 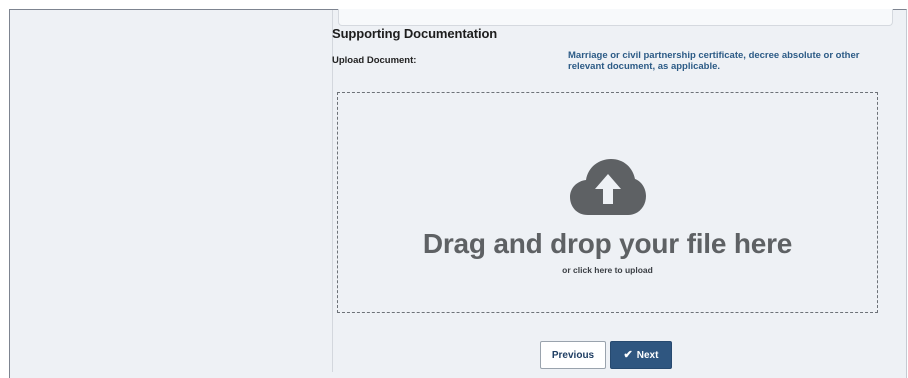 I want to click on next-button-label: Next, so click(x=647, y=355).